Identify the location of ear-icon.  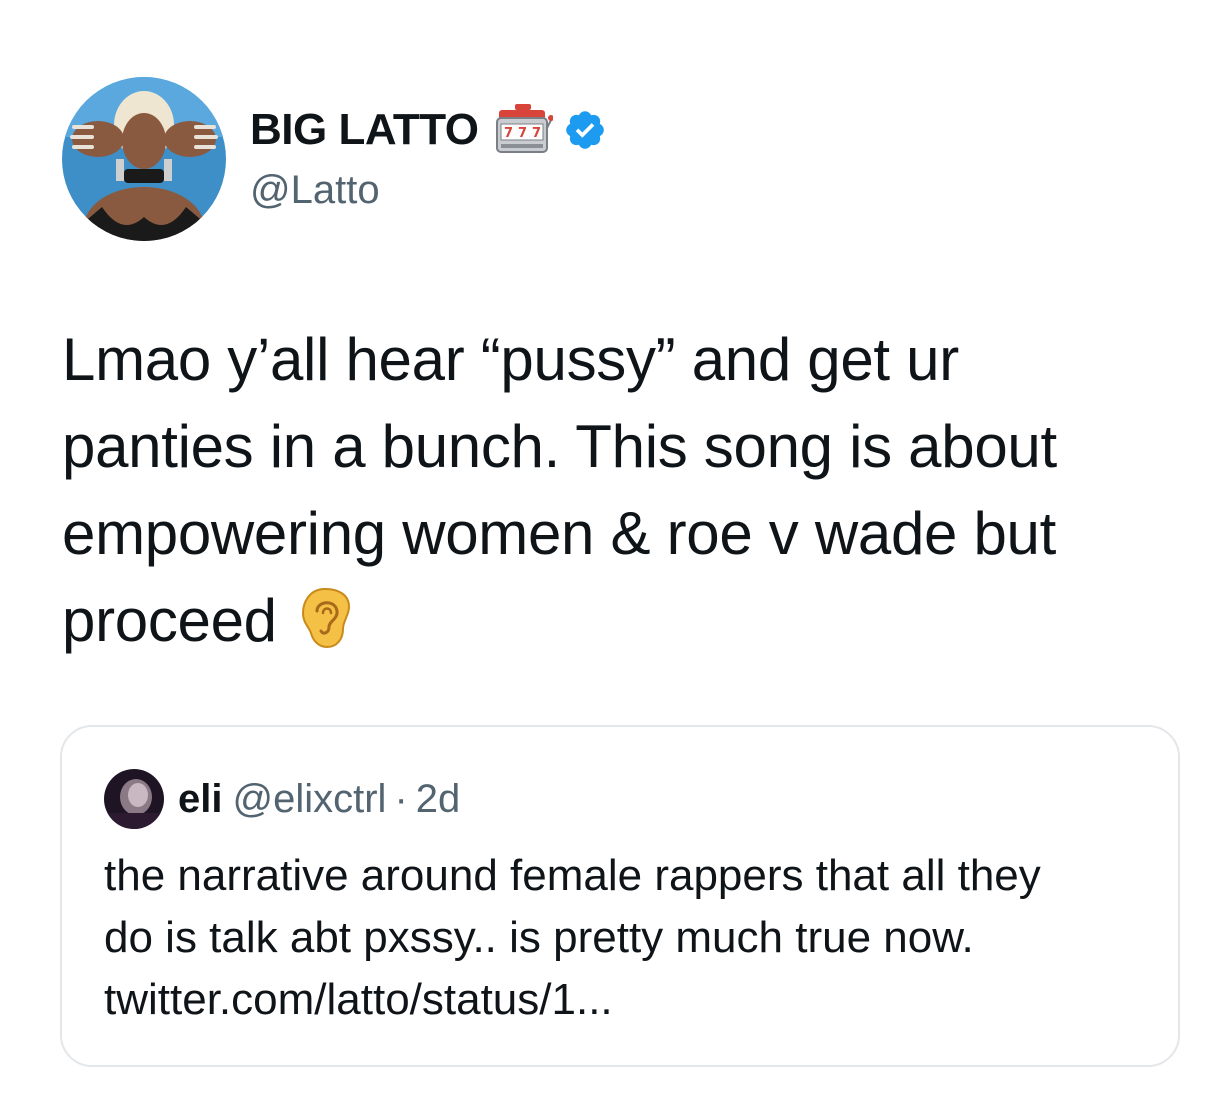
(325, 617).